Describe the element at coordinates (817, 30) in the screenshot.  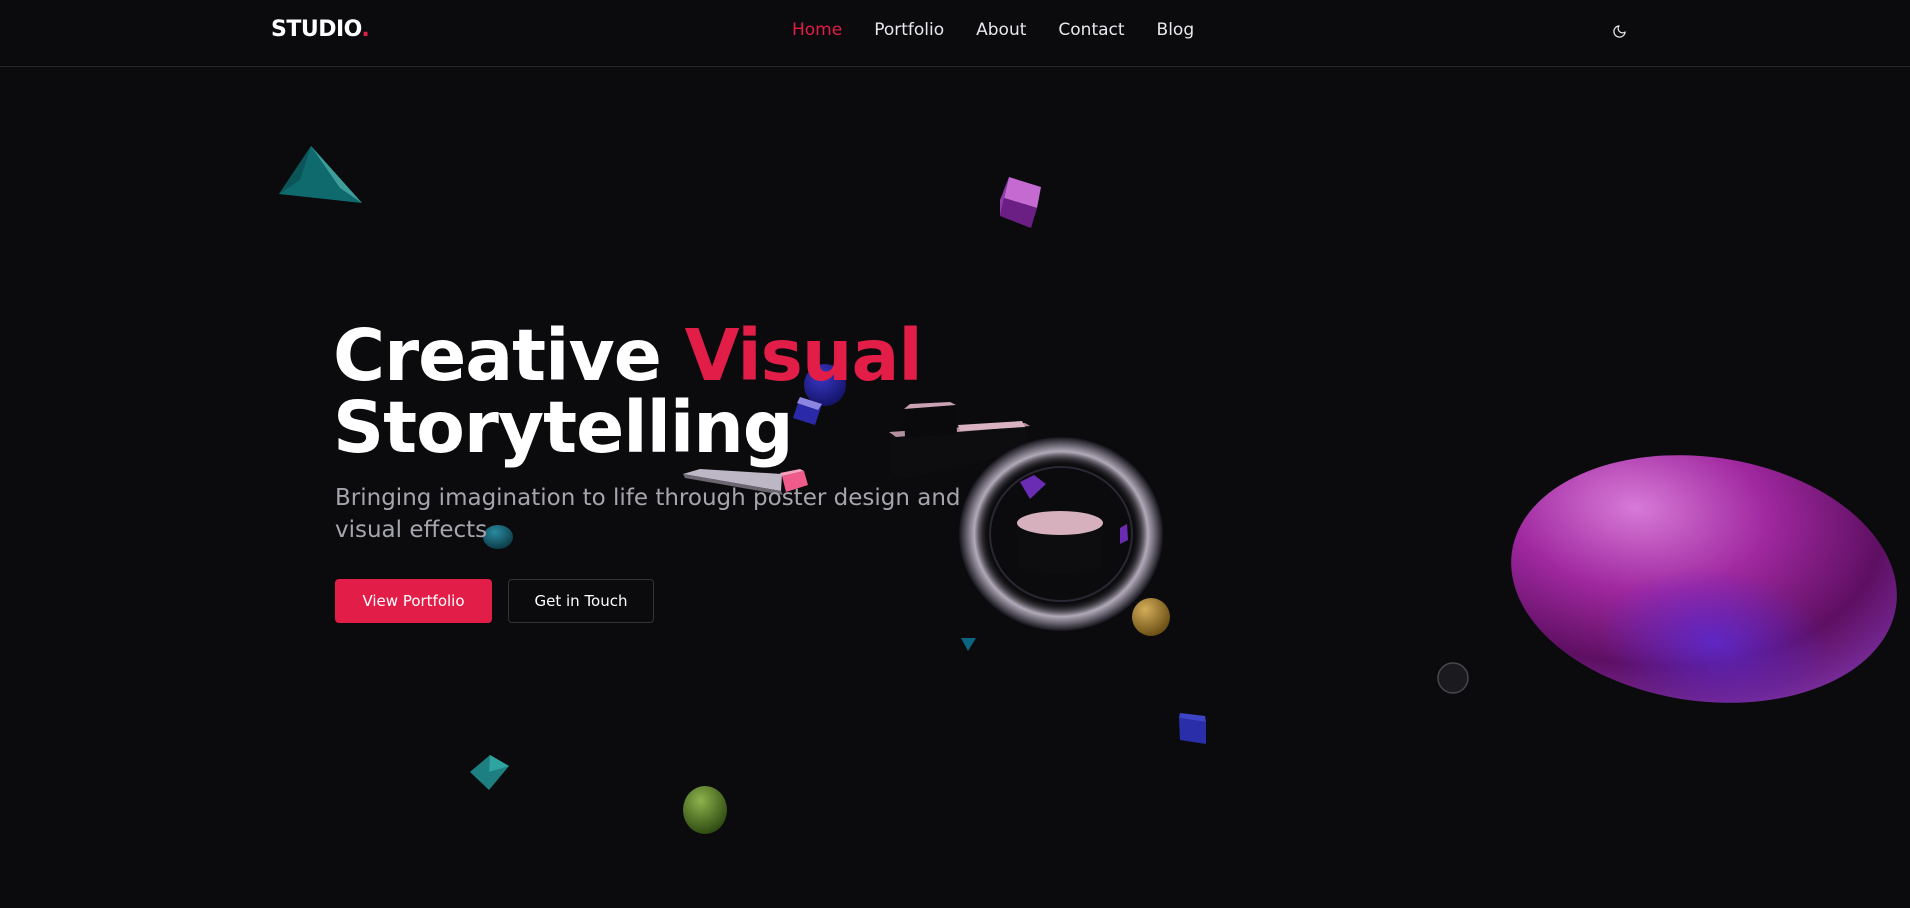
I see `nav-home: Home` at that location.